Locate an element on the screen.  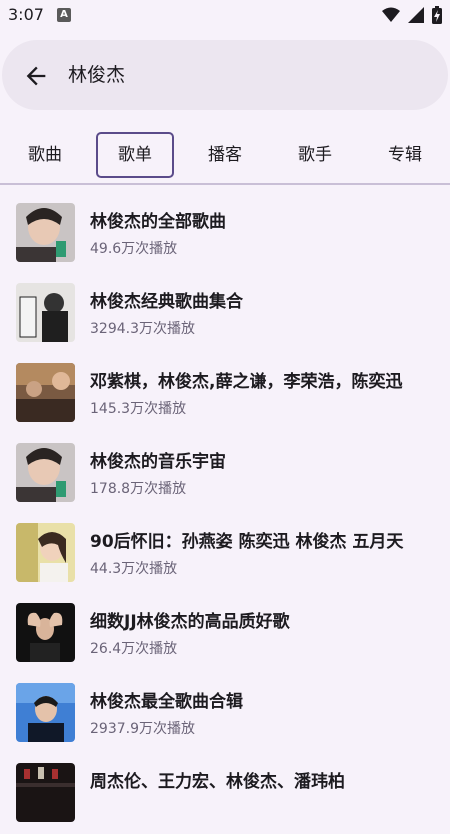
tab-podcasts: 播客 is located at coordinates (225, 155).